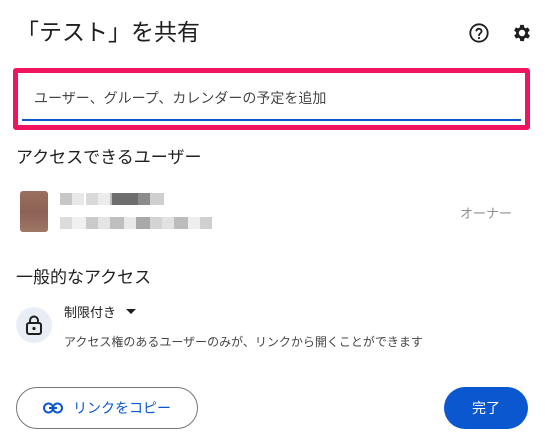  What do you see at coordinates (108, 33) in the screenshot?
I see `dialog-title: 「テスト」を共有` at bounding box center [108, 33].